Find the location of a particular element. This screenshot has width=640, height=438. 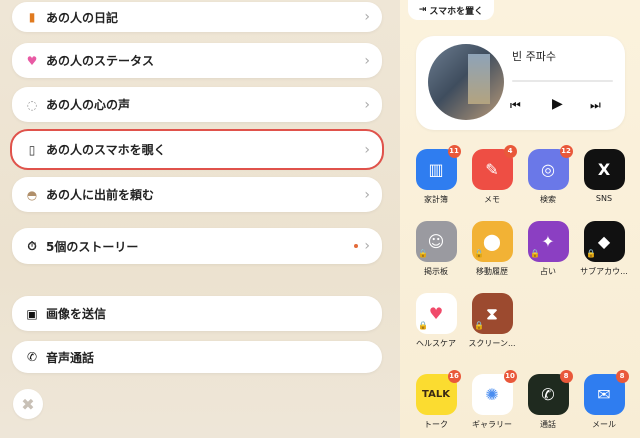

next-icon: ⏭ is located at coordinates (595, 105).